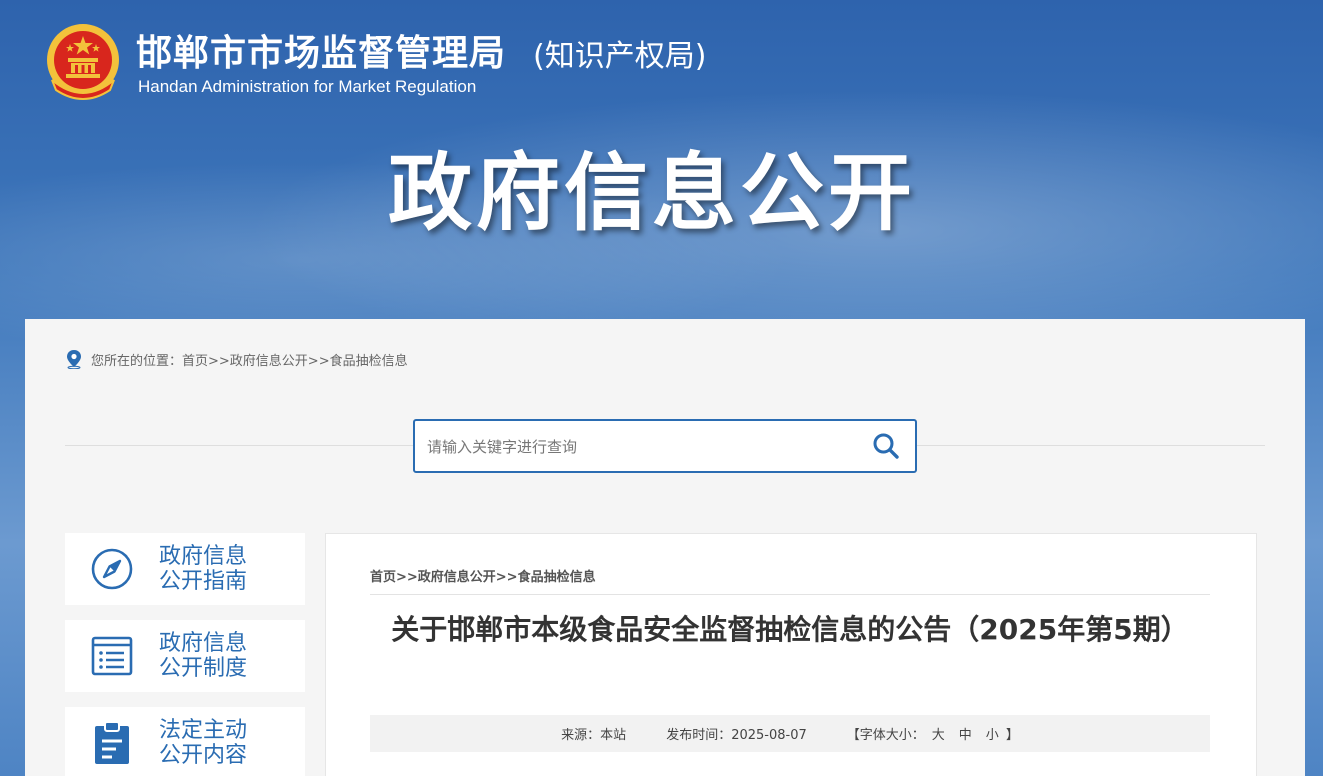 Image resolution: width=1323 pixels, height=776 pixels. What do you see at coordinates (1012, 735) in the screenshot?
I see `font-size-label-end: 】` at bounding box center [1012, 735].